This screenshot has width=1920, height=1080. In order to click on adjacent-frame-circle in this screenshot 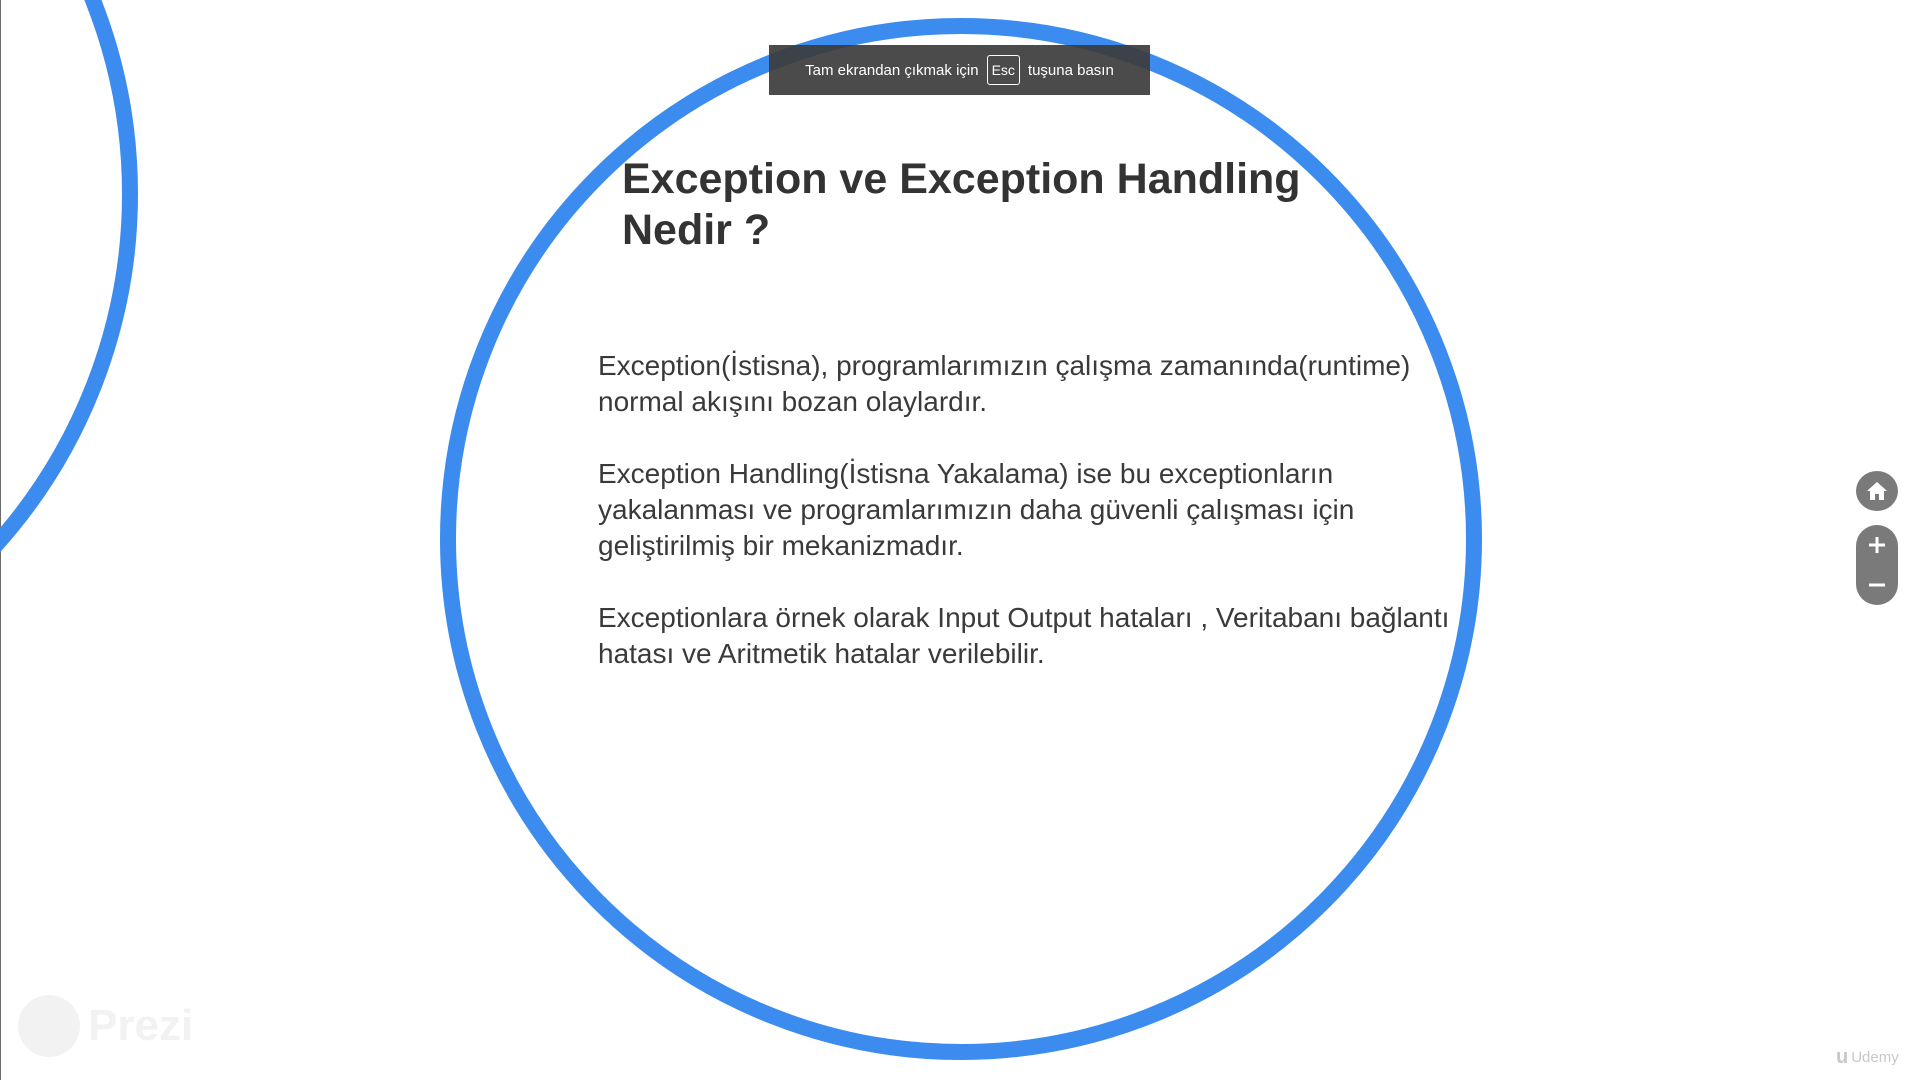, I will do `click(69, 364)`.